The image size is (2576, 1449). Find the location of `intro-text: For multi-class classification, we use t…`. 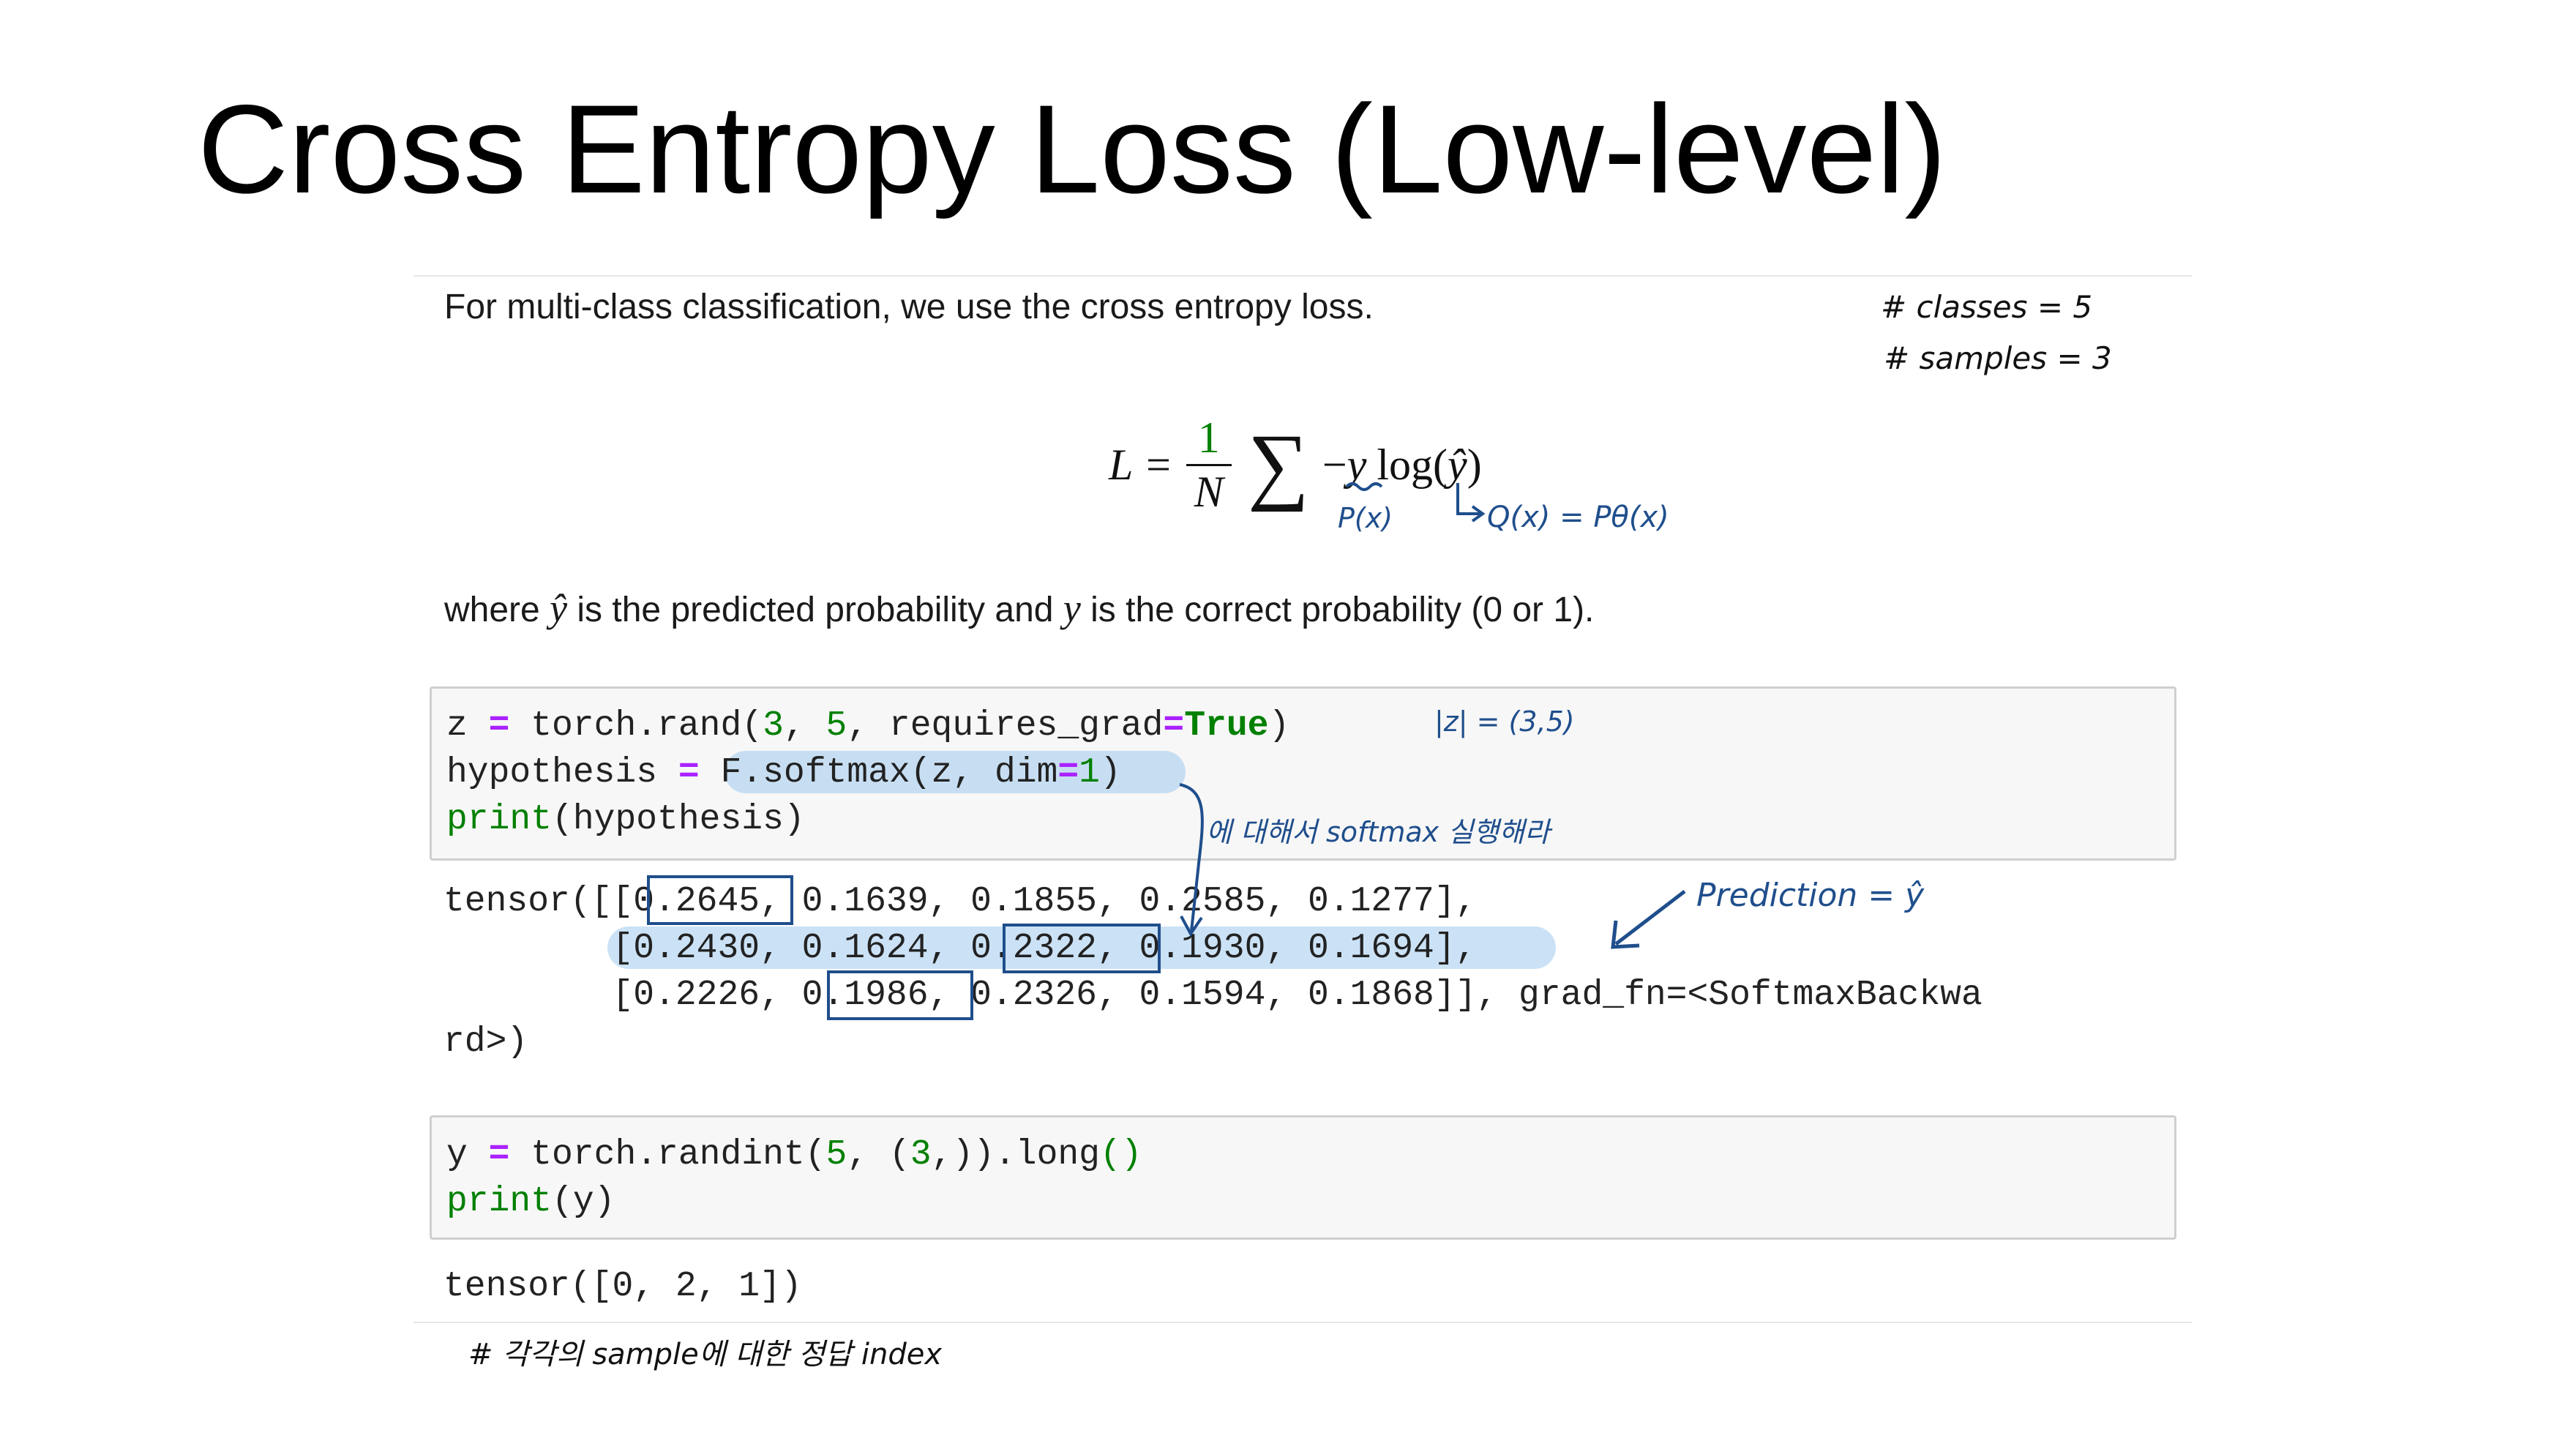

intro-text: For multi-class classification, we use t… is located at coordinates (909, 307).